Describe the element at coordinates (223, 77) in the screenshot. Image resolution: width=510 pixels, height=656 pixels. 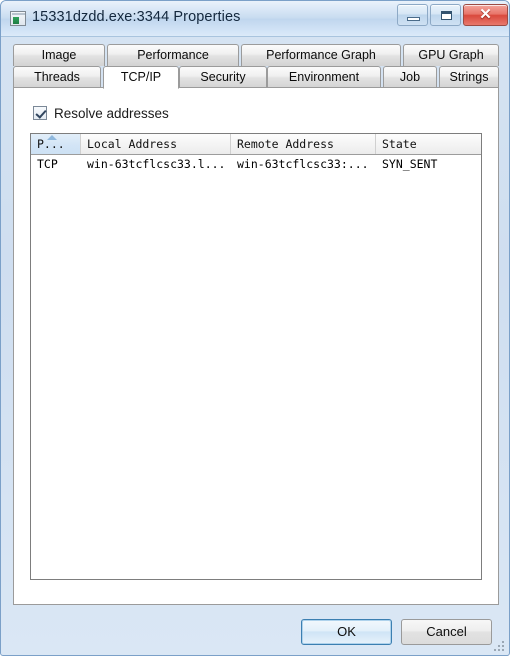
I see `tab-security: Security` at that location.